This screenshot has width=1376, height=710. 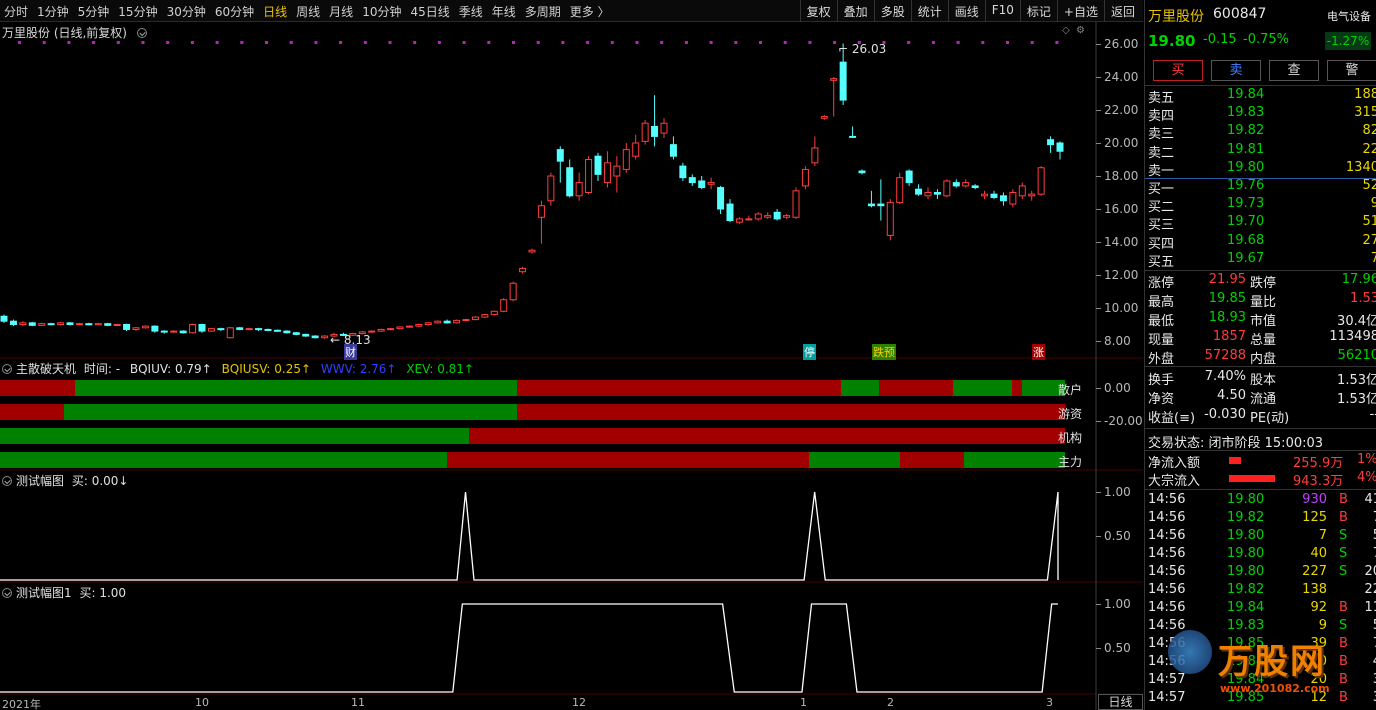 I want to click on diamond-icon: ◇, so click(x=1066, y=30).